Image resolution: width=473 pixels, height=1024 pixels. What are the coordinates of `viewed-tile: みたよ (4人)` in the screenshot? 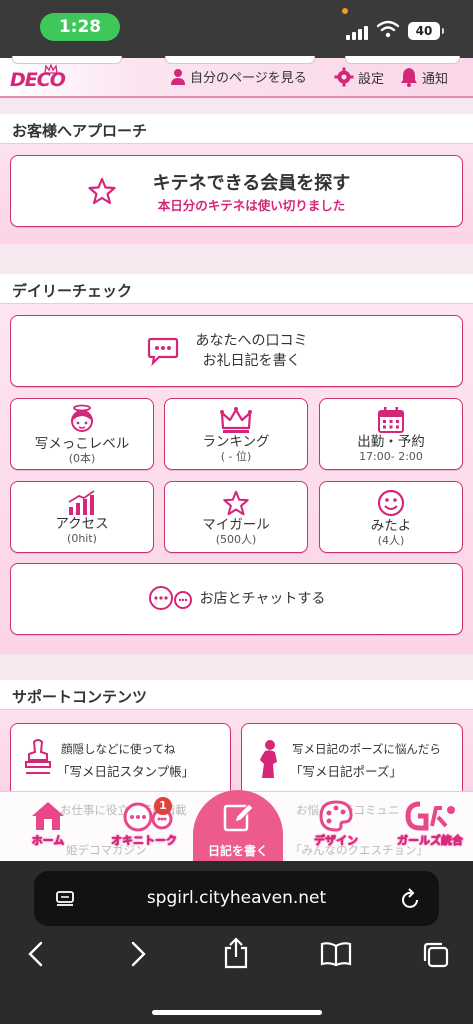 It's located at (391, 517).